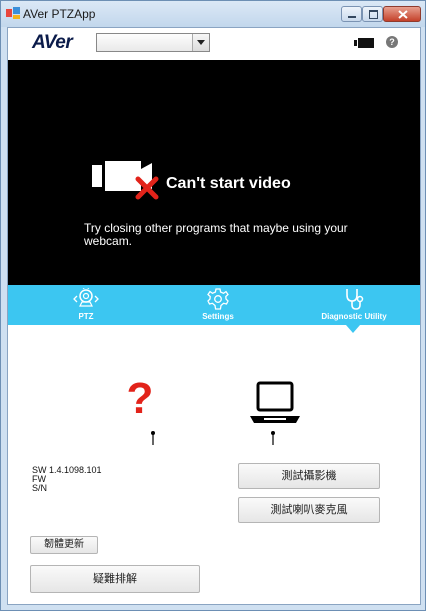  What do you see at coordinates (140, 398) in the screenshot?
I see `unknown-device-icon: ?` at bounding box center [140, 398].